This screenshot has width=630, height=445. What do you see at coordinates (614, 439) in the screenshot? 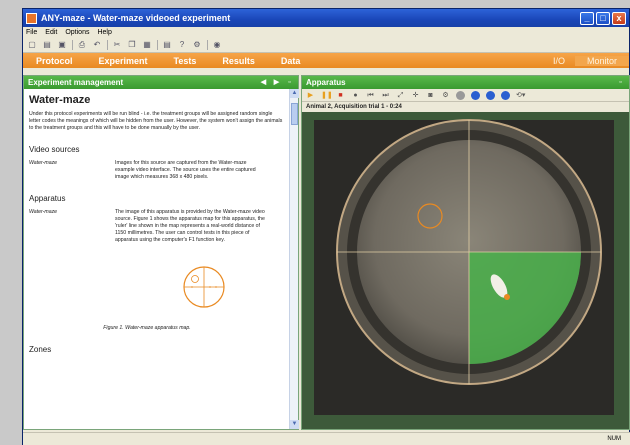
I see `num-lock-indicator: NUM` at bounding box center [614, 439].